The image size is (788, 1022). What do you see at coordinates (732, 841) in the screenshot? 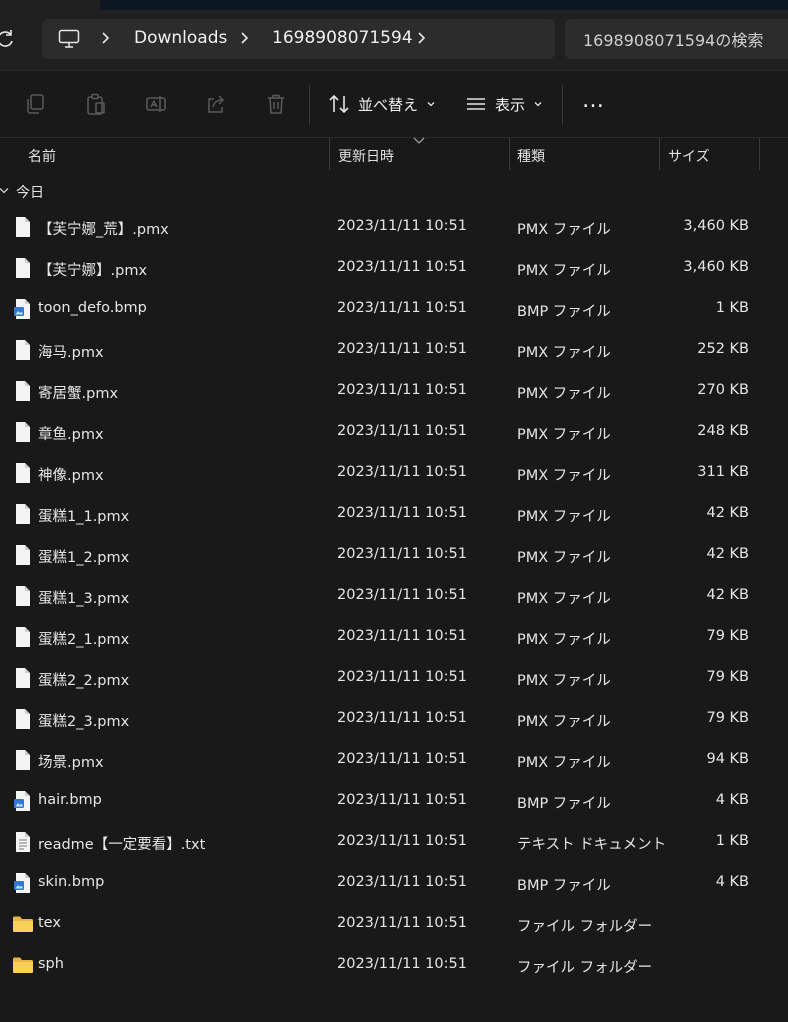
I see `file-size: 1 KB` at bounding box center [732, 841].